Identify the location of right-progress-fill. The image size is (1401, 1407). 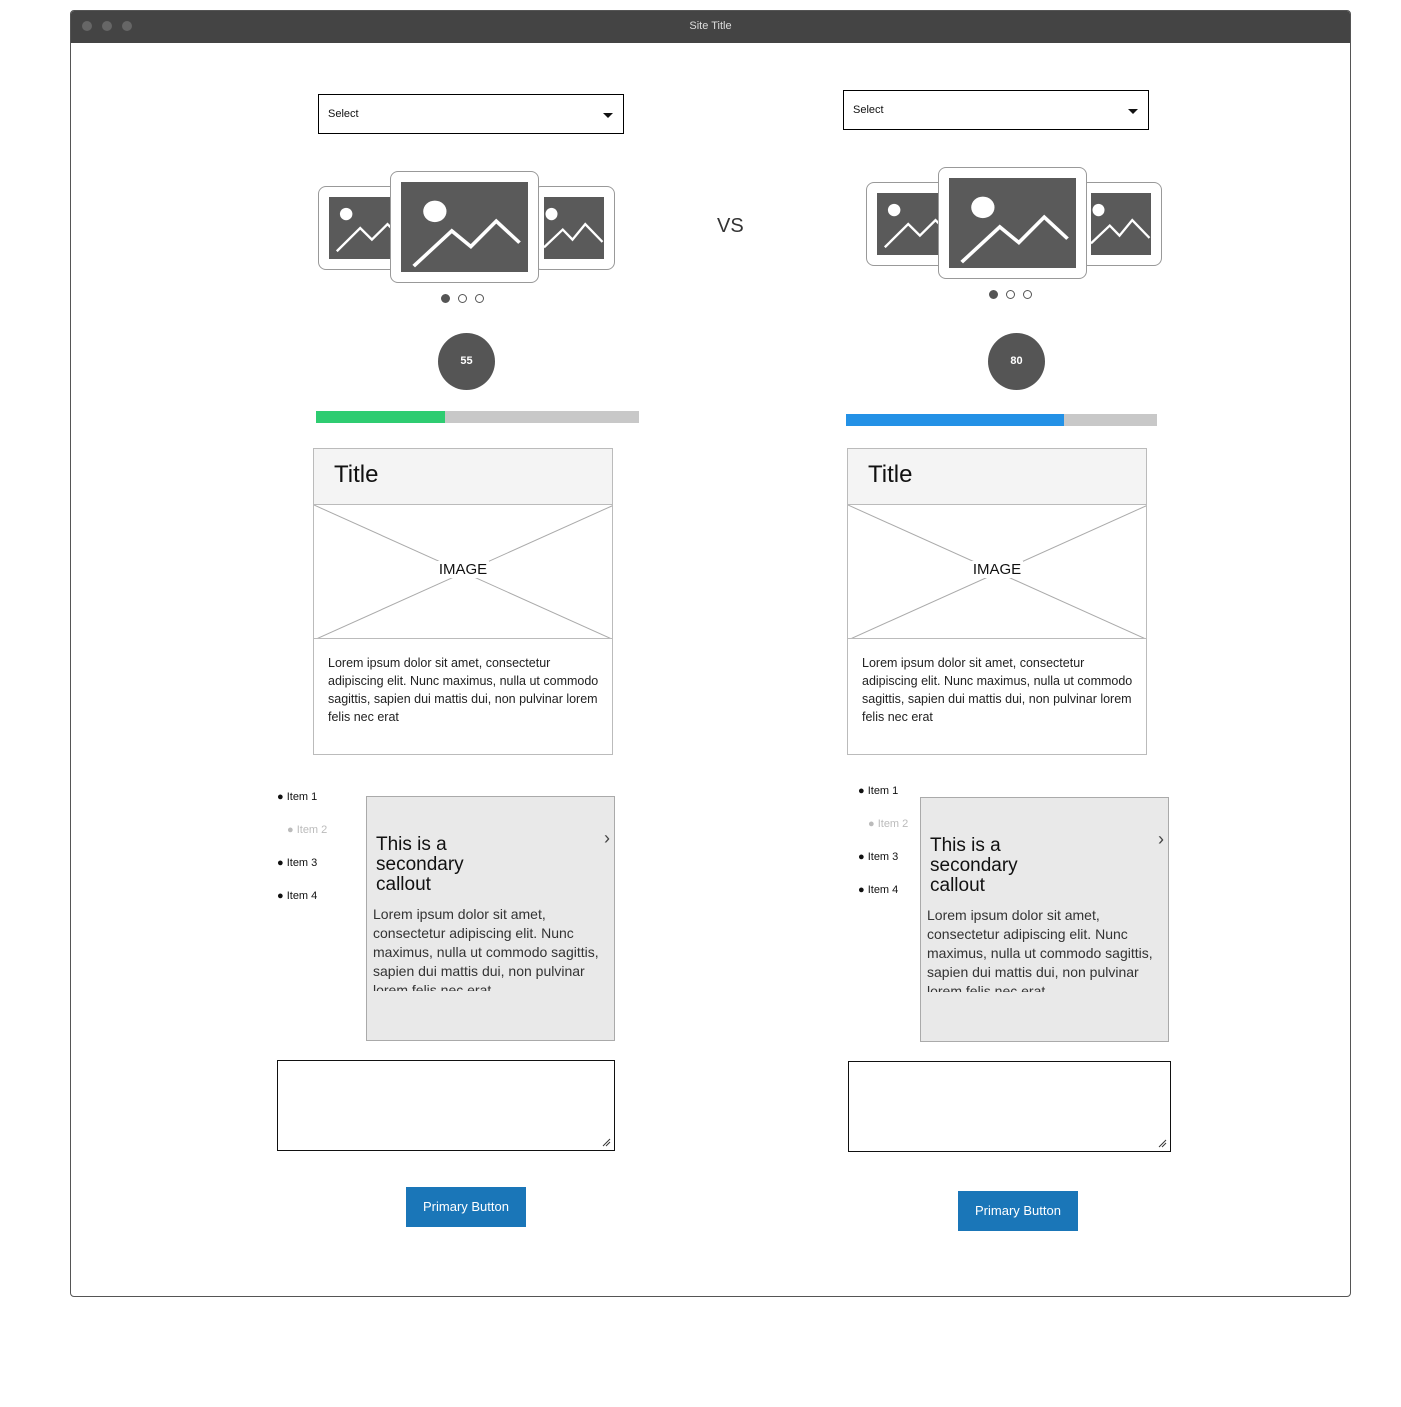
(955, 420).